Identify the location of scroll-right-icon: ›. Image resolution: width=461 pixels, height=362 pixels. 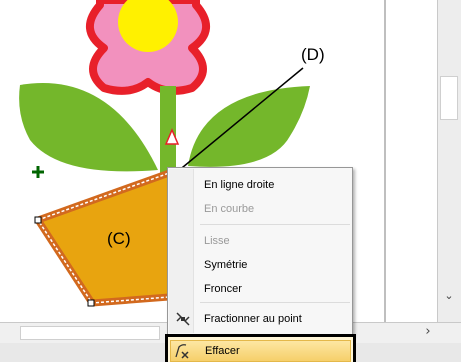
(428, 332).